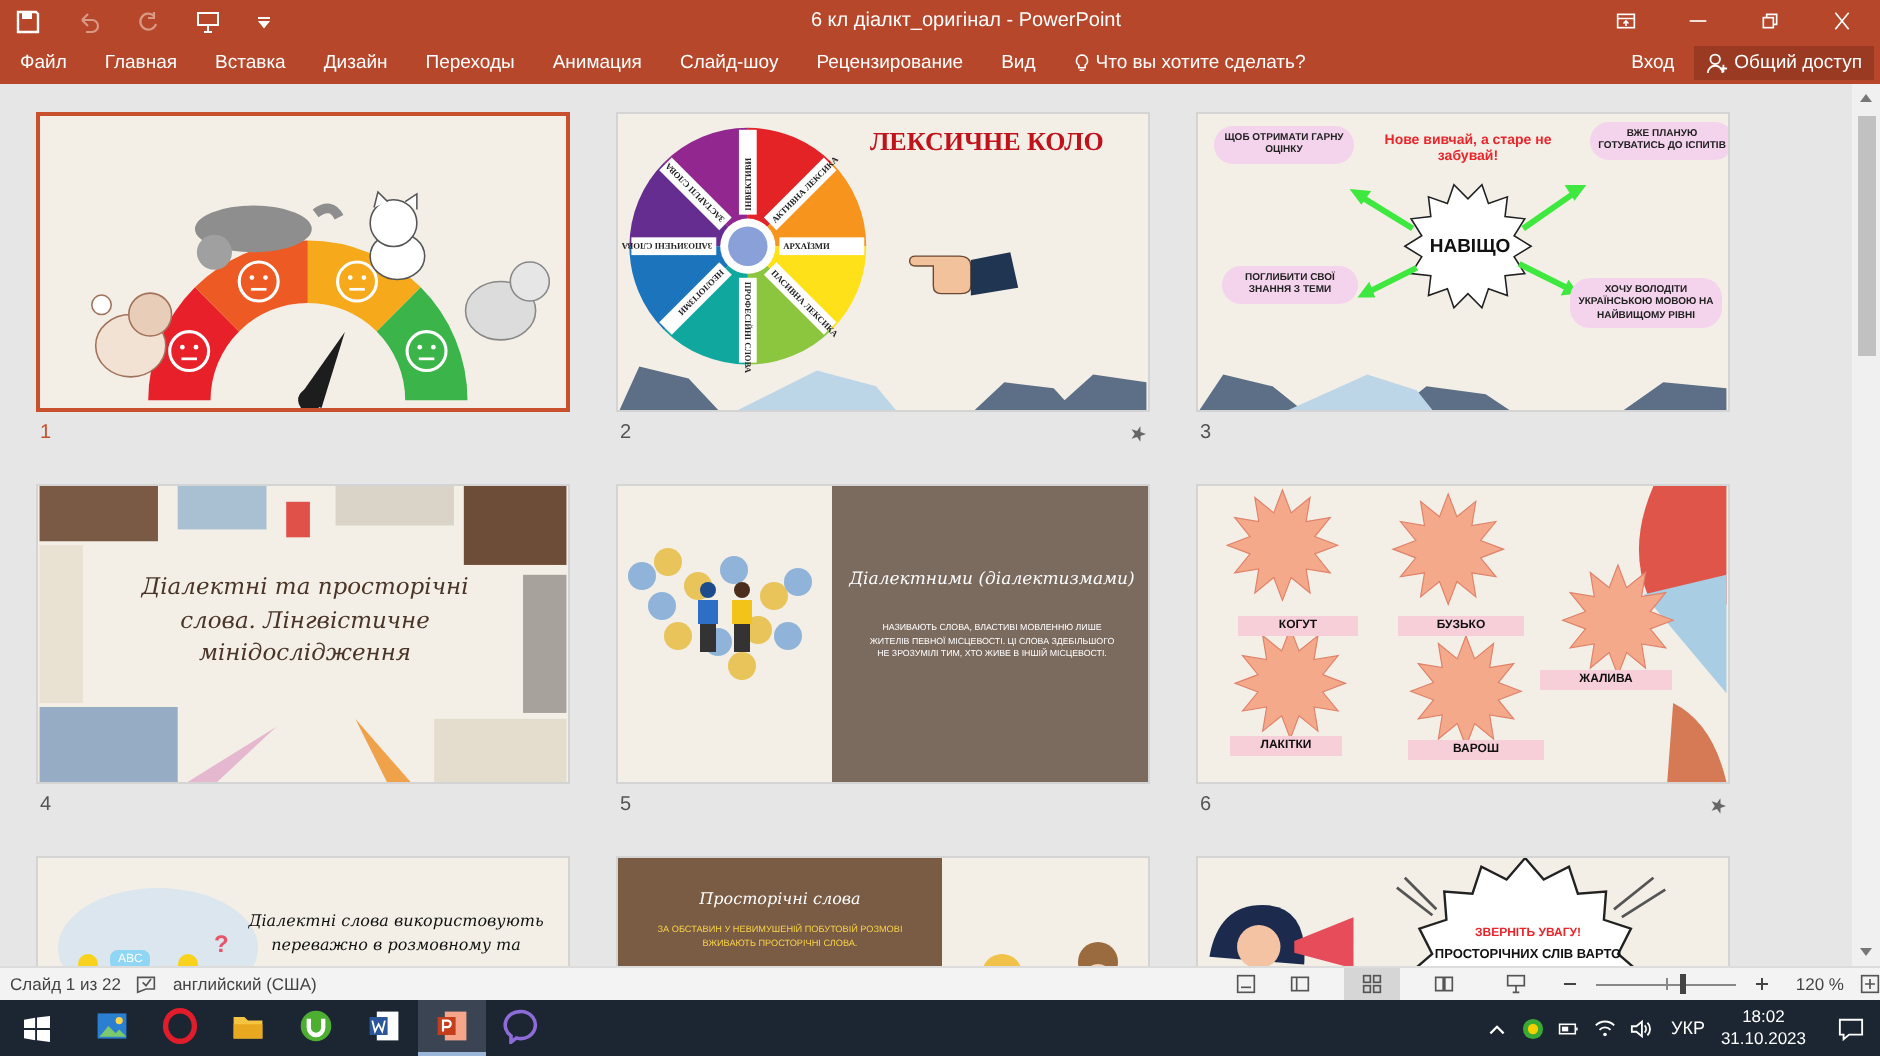  I want to click on volume-icon, so click(1641, 1028).